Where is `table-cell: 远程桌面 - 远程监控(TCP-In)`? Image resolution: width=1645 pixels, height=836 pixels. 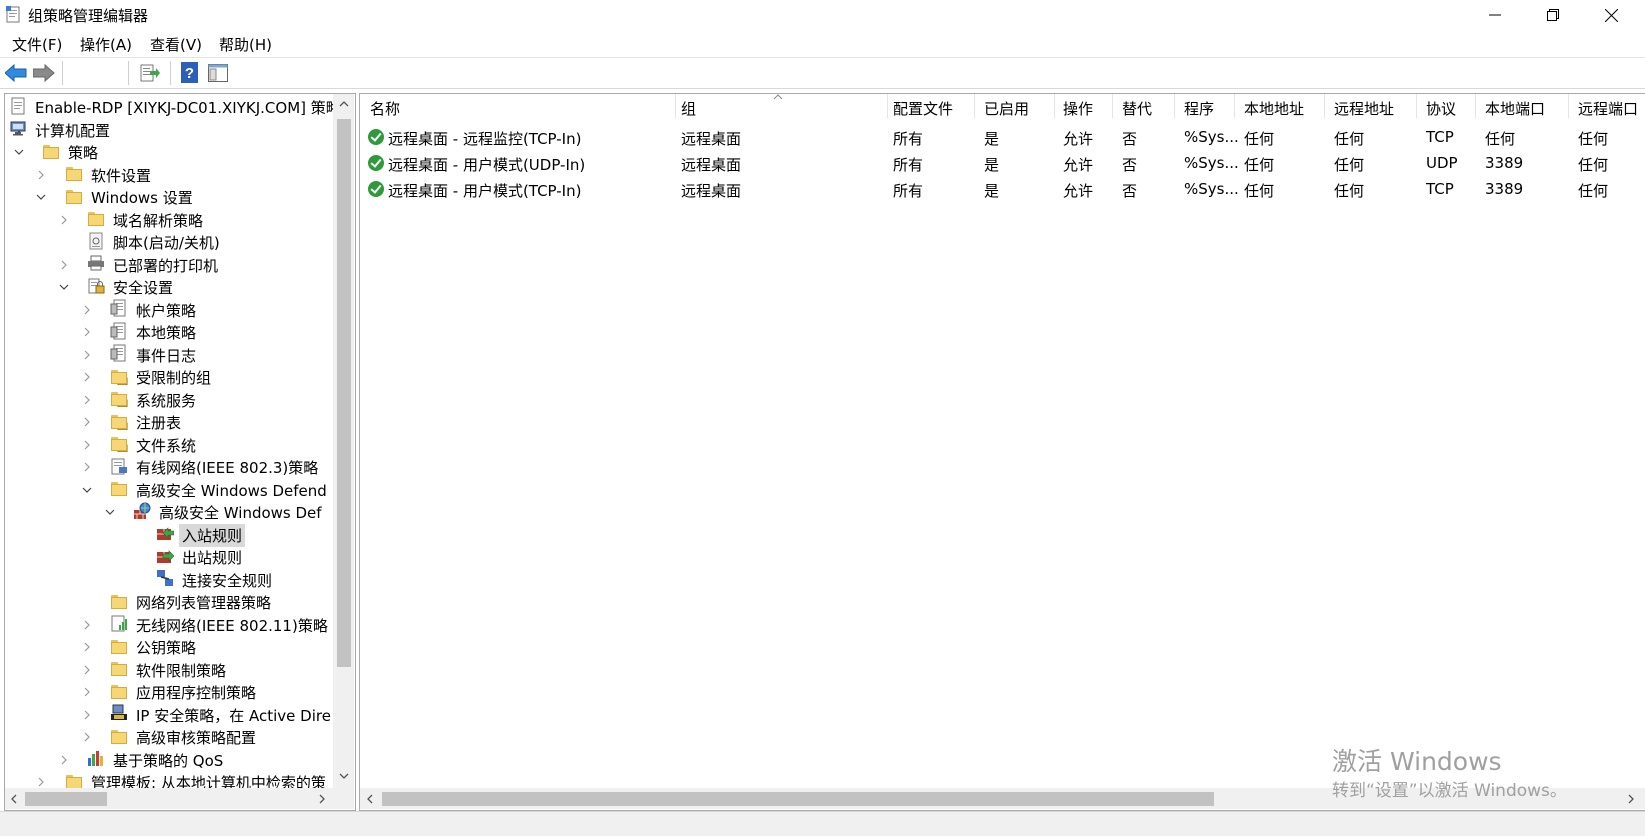
table-cell: 远程桌面 - 远程监控(TCP-In) is located at coordinates (485, 139).